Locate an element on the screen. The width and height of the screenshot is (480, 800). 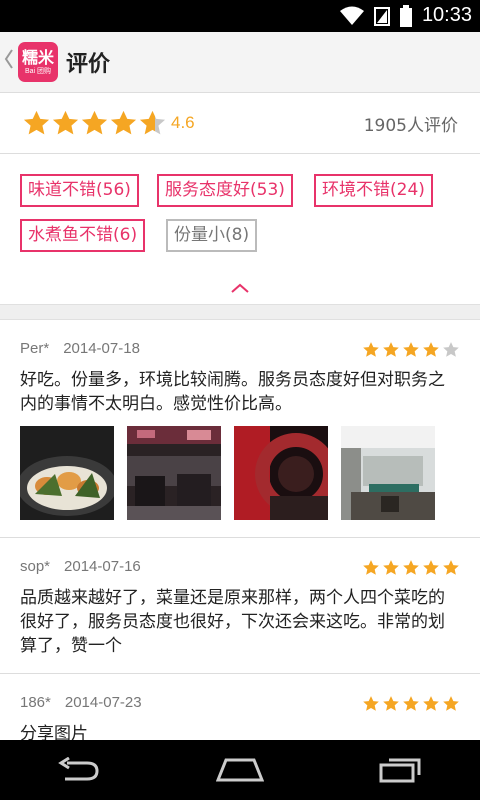
home-nav-icon is located at coordinates (239, 770).